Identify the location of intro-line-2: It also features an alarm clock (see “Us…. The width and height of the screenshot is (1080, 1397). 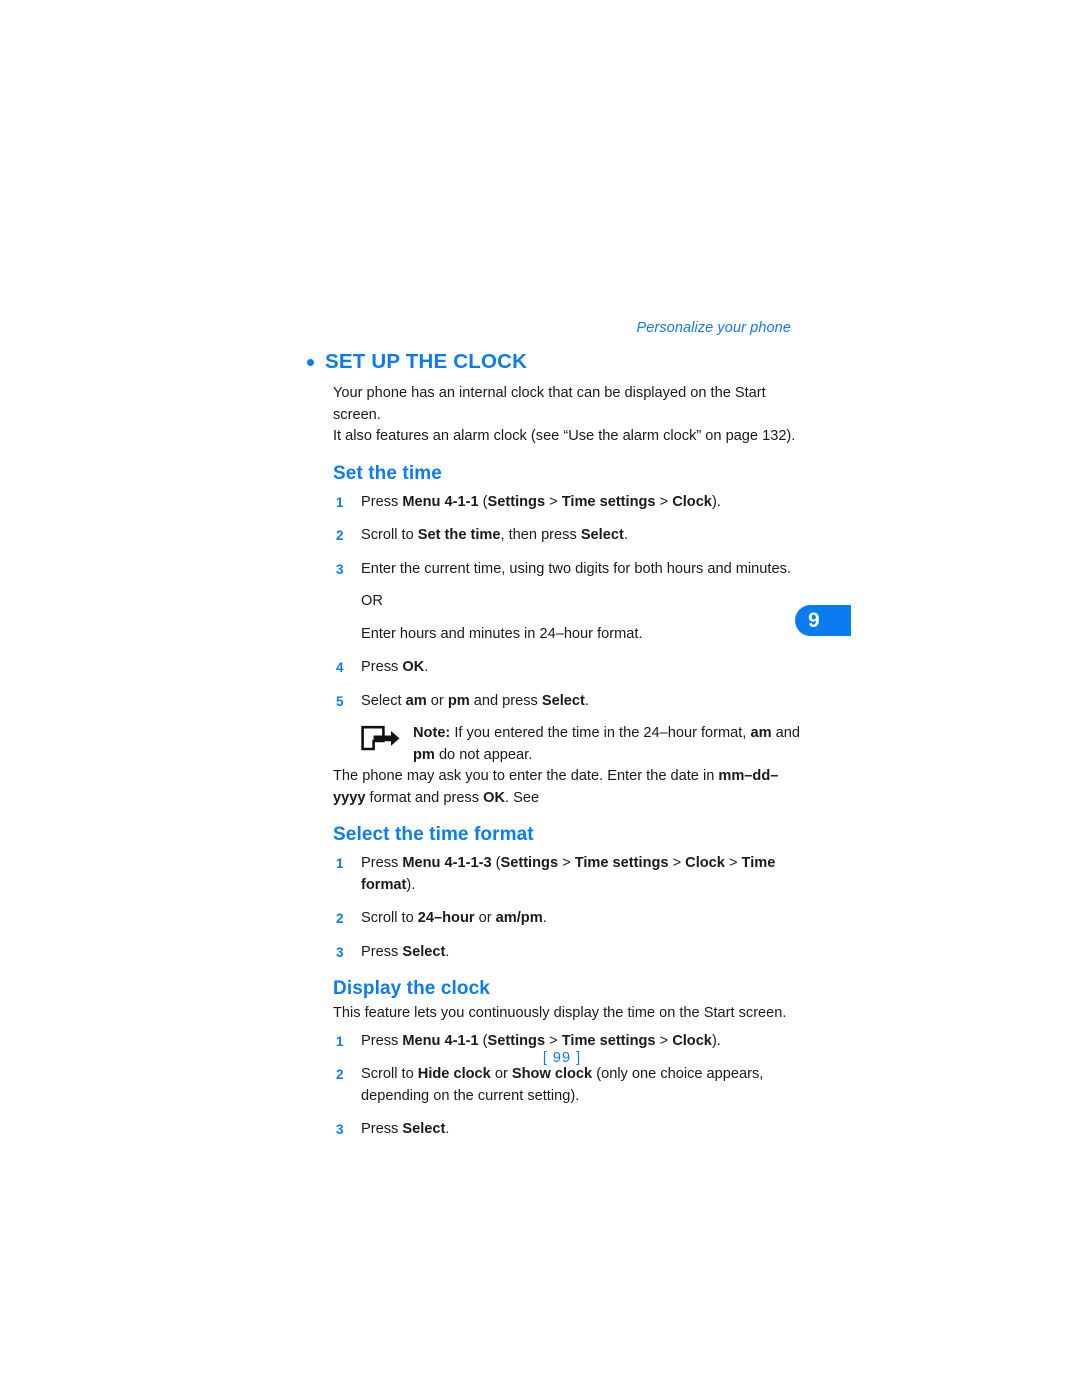
(564, 436).